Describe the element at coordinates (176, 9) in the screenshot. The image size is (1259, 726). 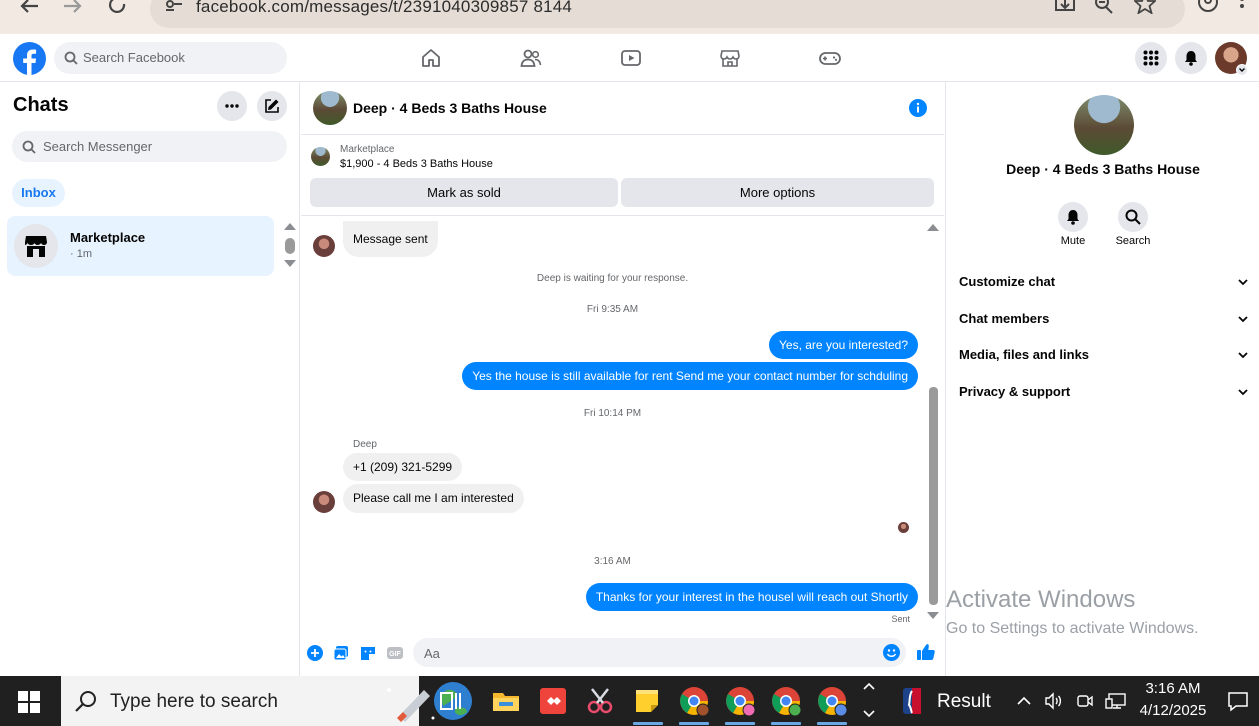
I see `site-settings-icon` at that location.